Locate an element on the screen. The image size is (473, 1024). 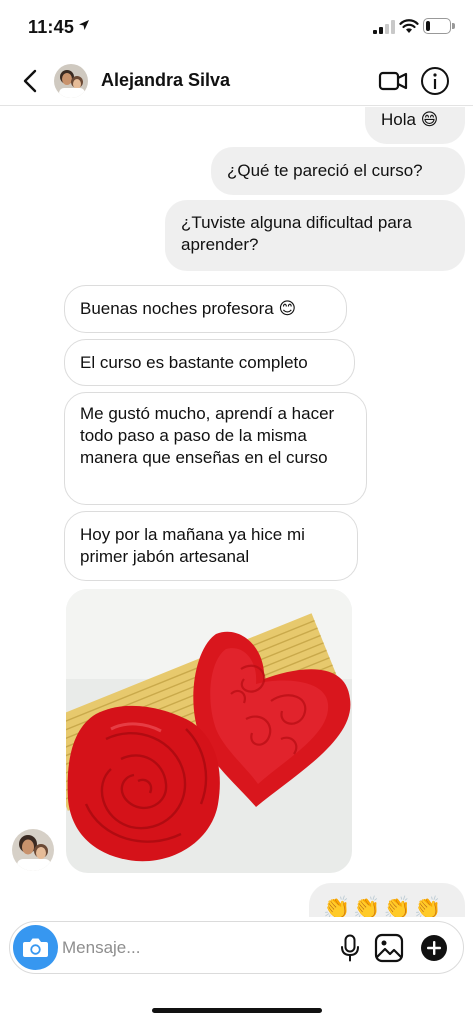
clapping-hands-emoji: 👏👏👏👏👏 is located at coordinates (384, 906).